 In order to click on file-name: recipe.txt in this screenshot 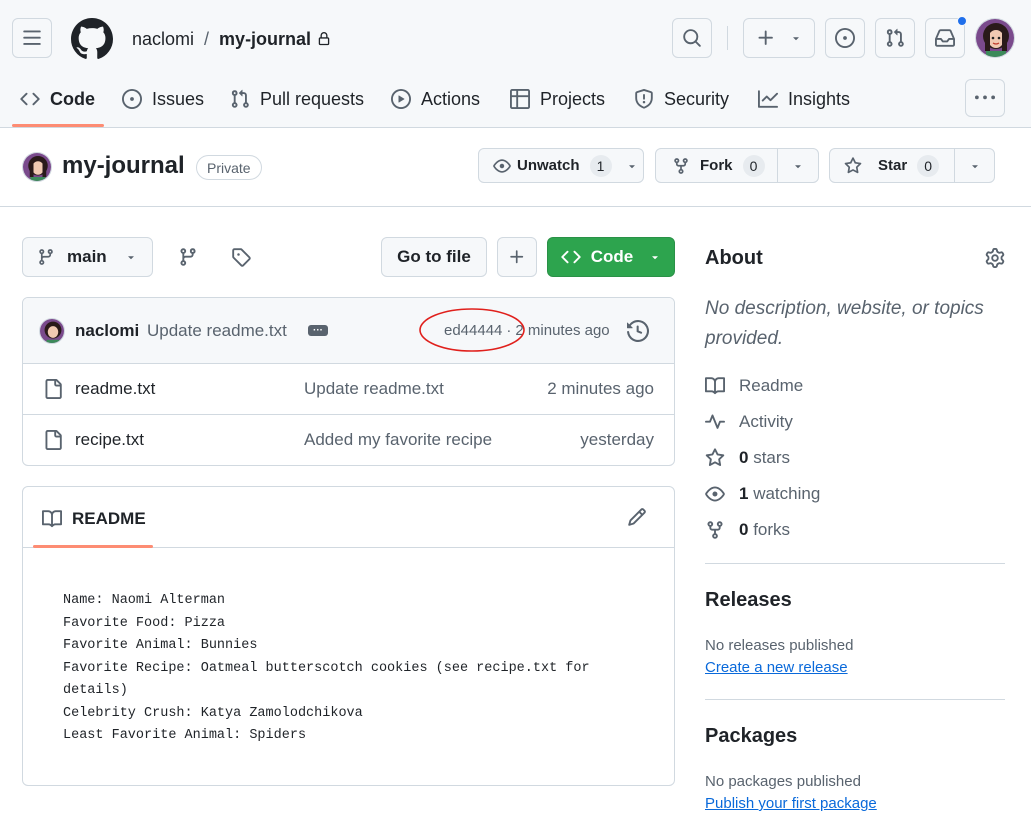, I will do `click(109, 440)`.